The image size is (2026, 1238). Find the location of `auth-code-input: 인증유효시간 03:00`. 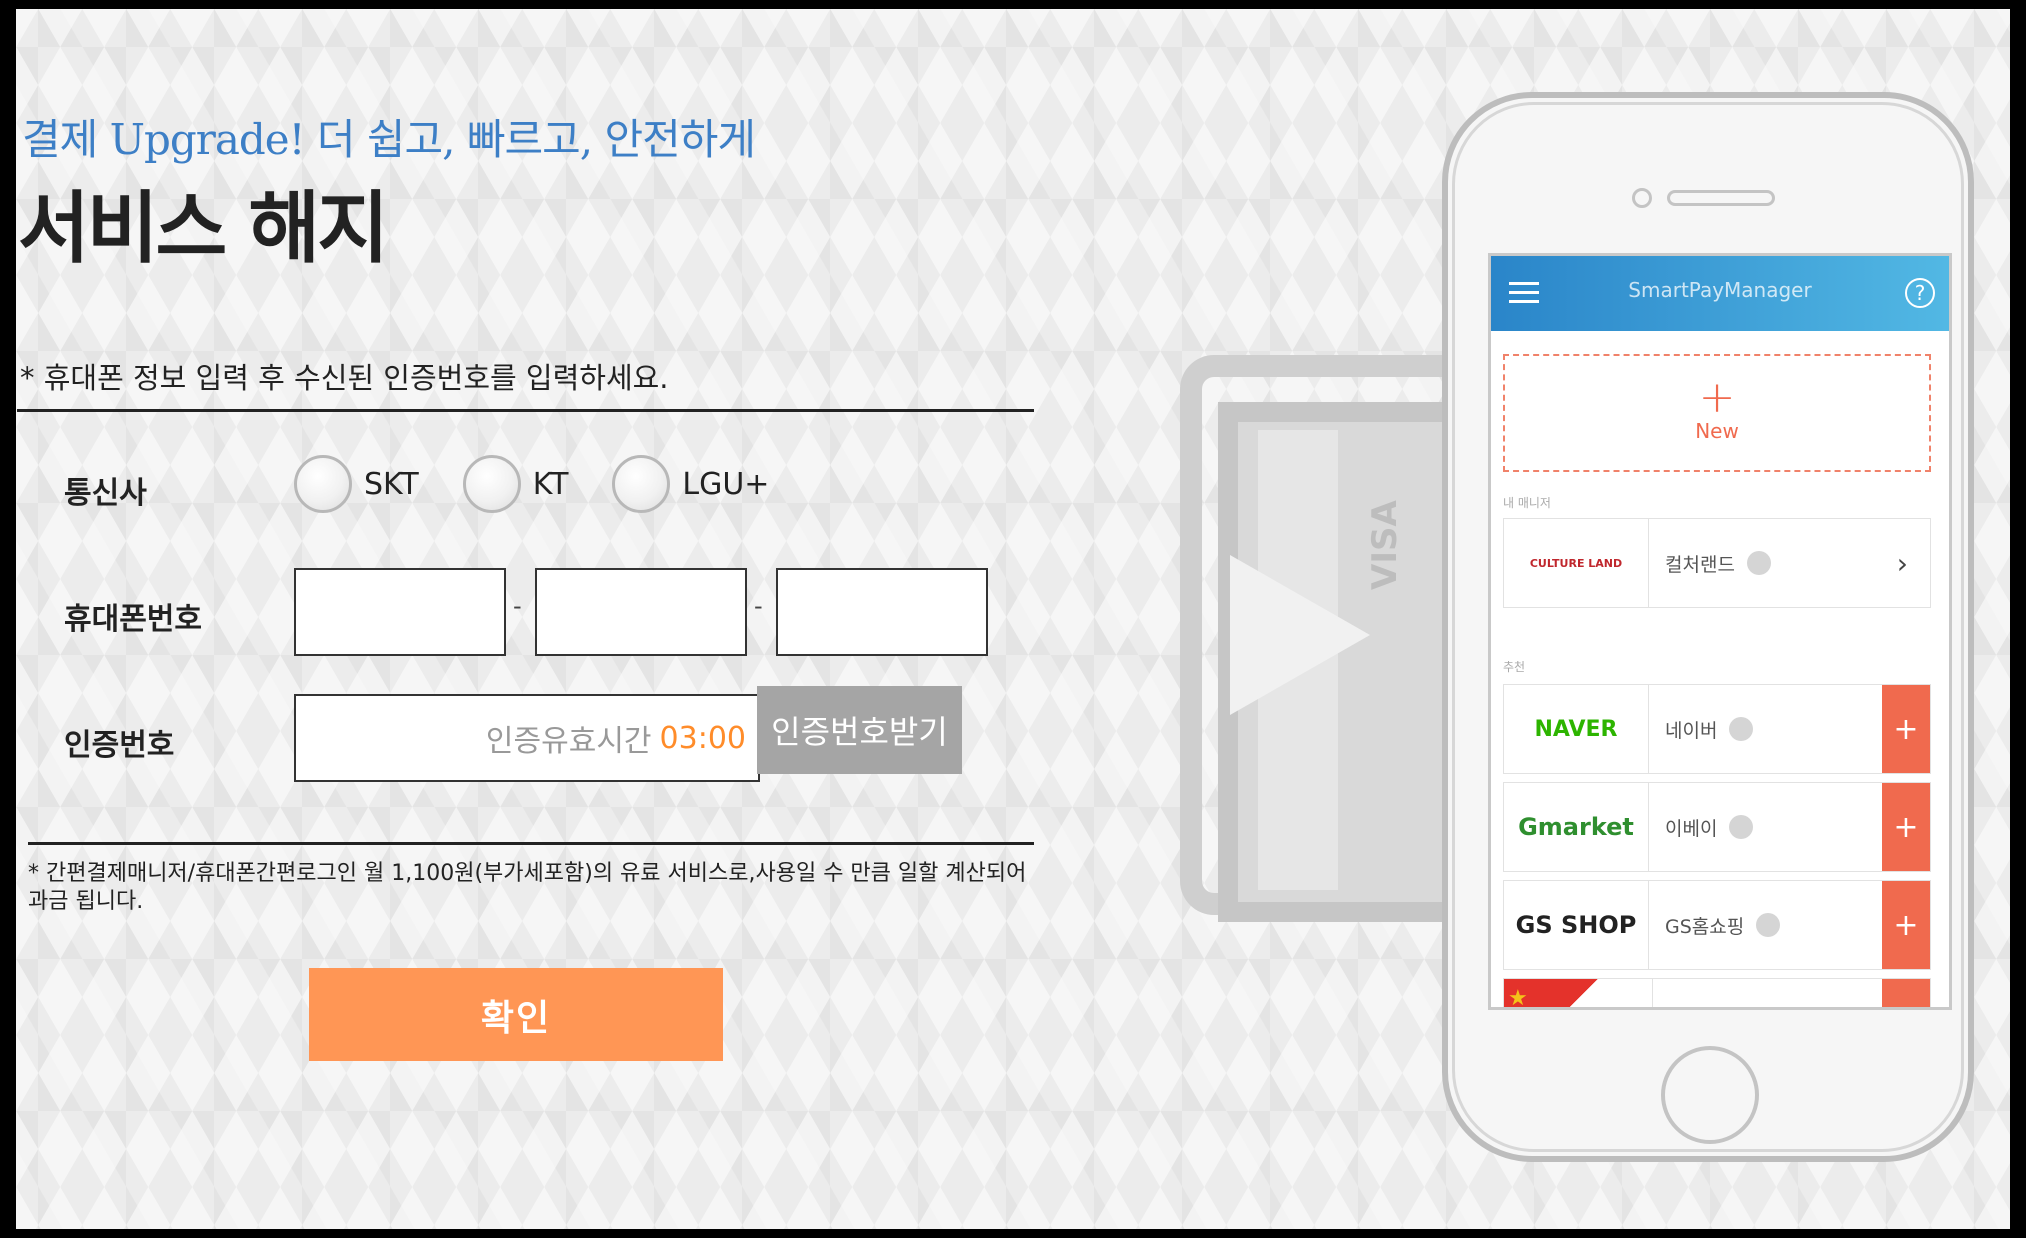

auth-code-input: 인증유효시간 03:00 is located at coordinates (527, 738).